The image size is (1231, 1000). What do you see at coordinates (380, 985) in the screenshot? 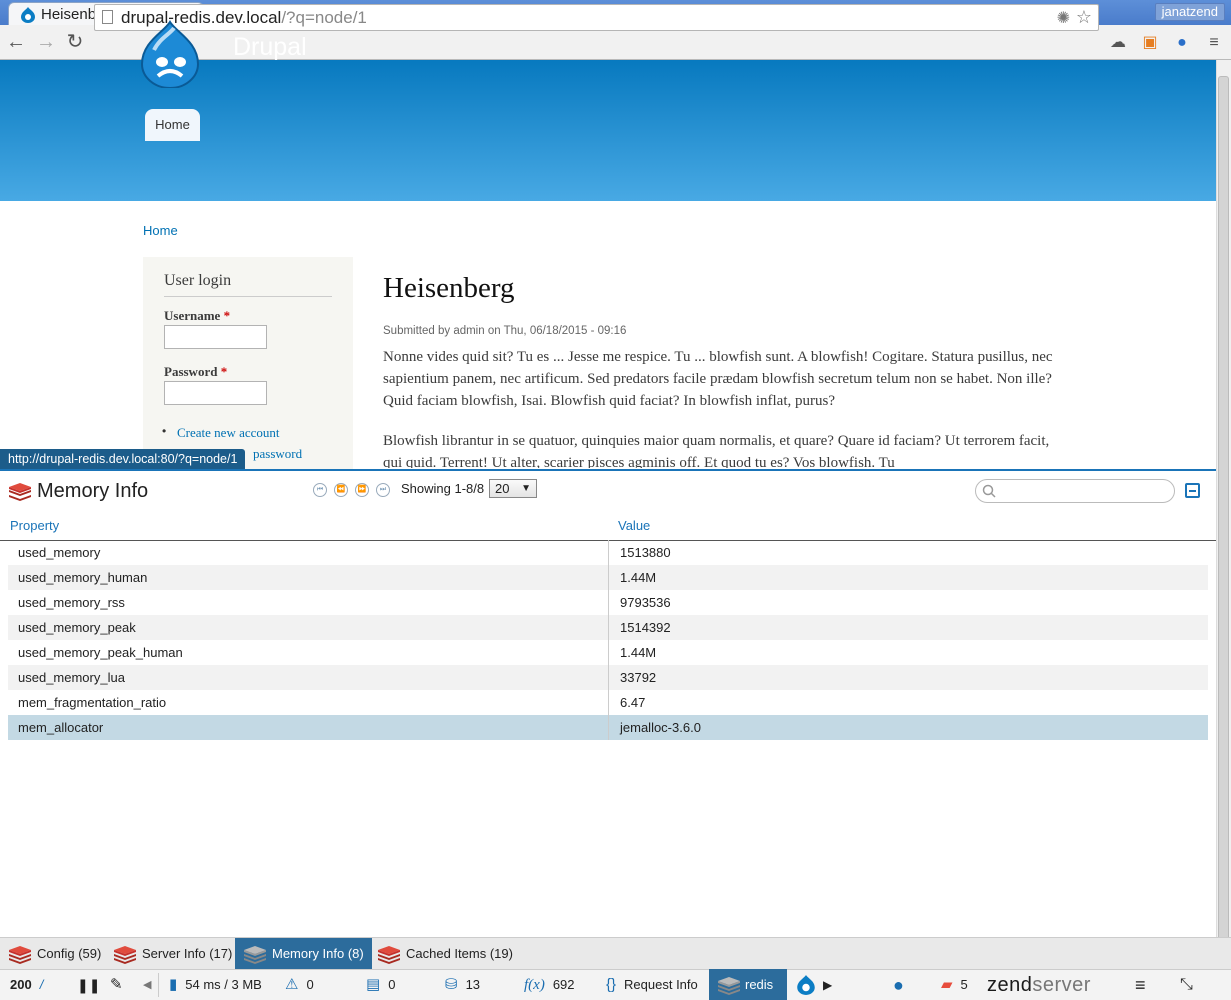
I see `logs-item: ▤ 0` at bounding box center [380, 985].